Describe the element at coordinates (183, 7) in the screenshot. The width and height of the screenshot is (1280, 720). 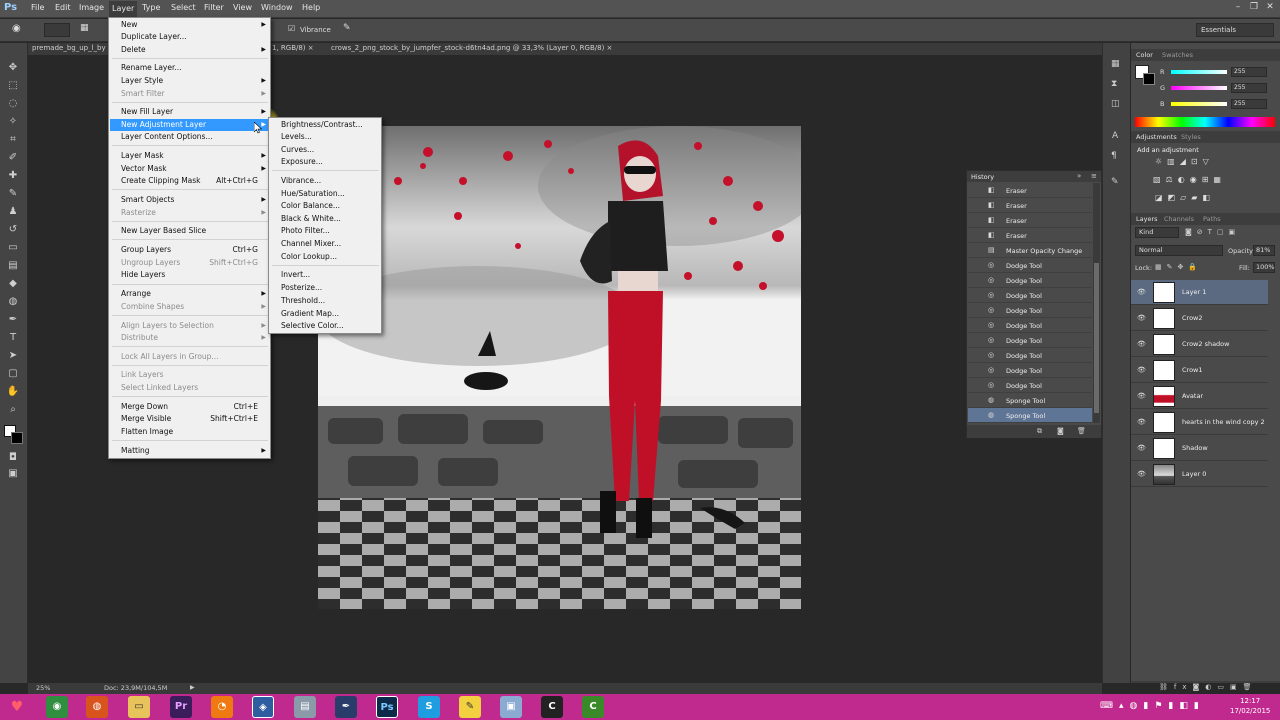
I see `menu-select: Select` at that location.